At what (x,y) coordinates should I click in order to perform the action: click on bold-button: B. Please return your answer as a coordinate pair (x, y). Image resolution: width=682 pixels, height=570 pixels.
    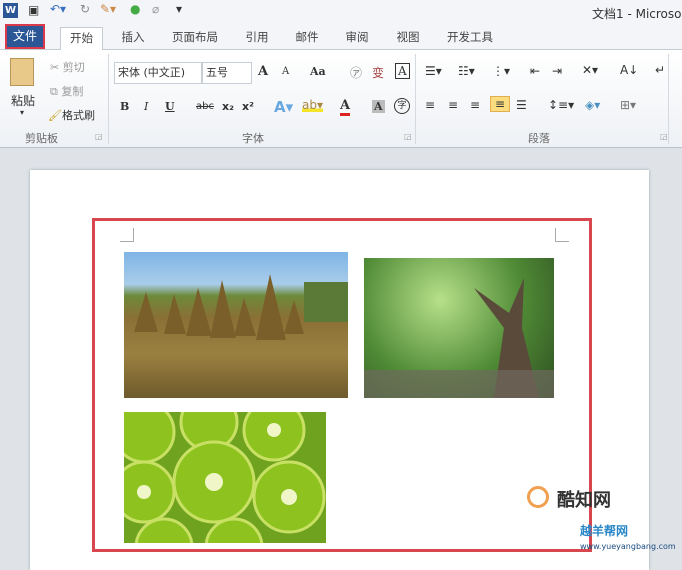
    Looking at the image, I should click on (124, 106).